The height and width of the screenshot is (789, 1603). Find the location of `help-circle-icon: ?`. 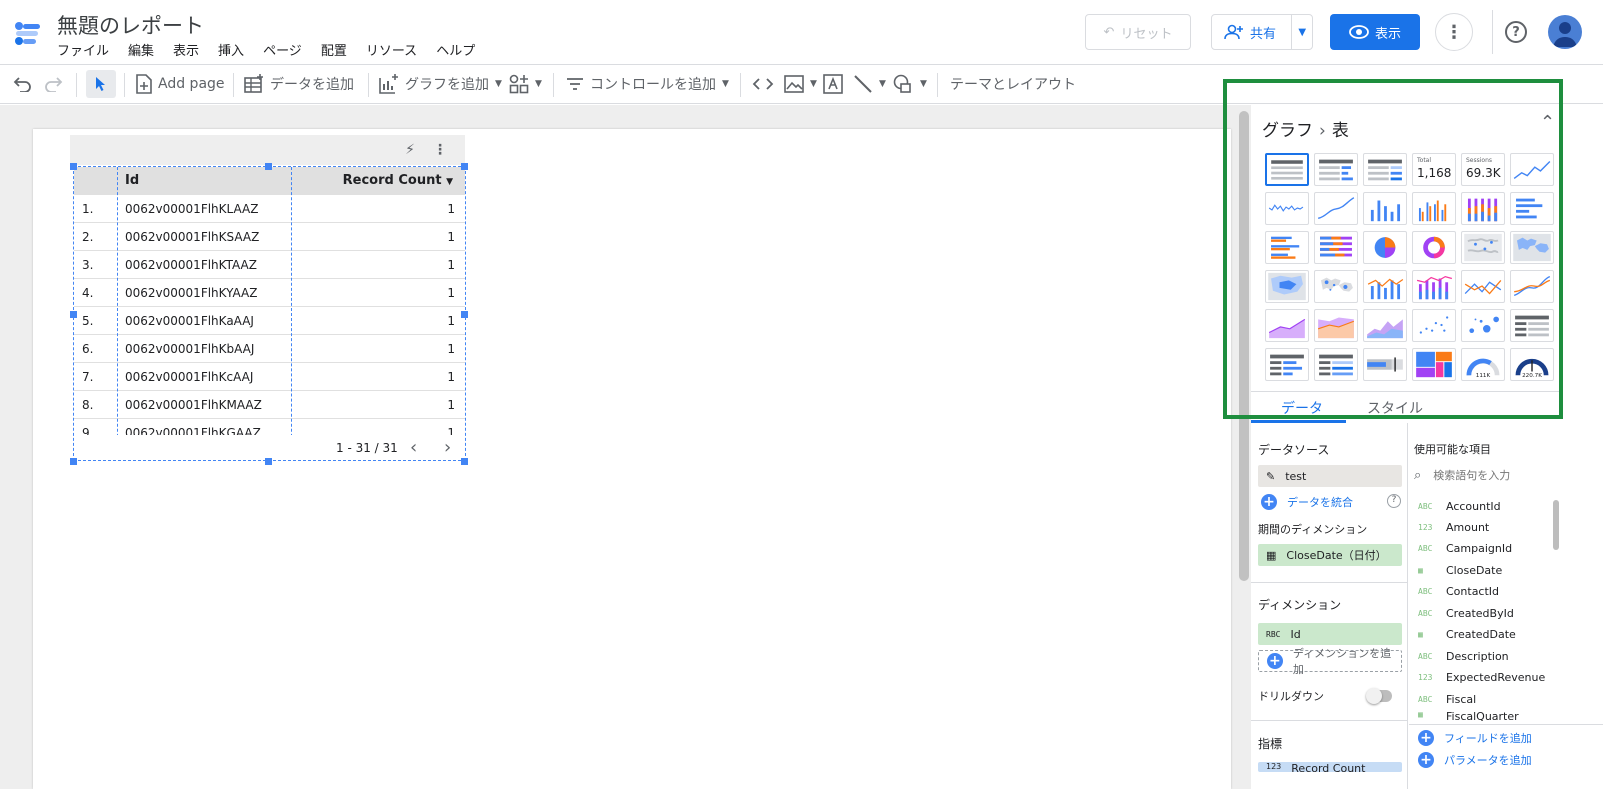

help-circle-icon: ? is located at coordinates (1394, 501).